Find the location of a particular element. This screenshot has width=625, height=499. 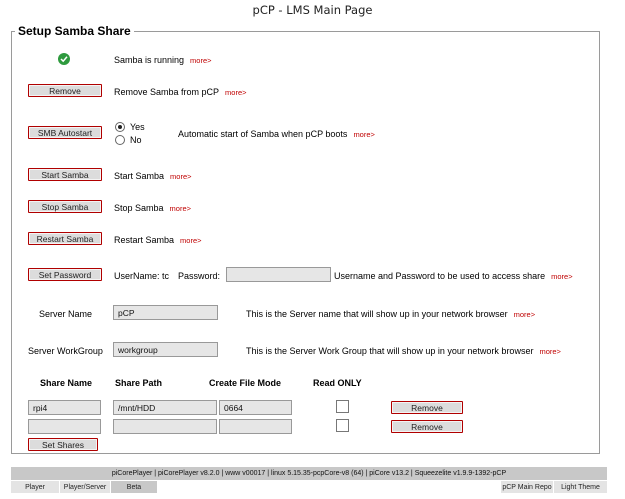

col-header-file-mode: Create File Mode is located at coordinates (245, 383).